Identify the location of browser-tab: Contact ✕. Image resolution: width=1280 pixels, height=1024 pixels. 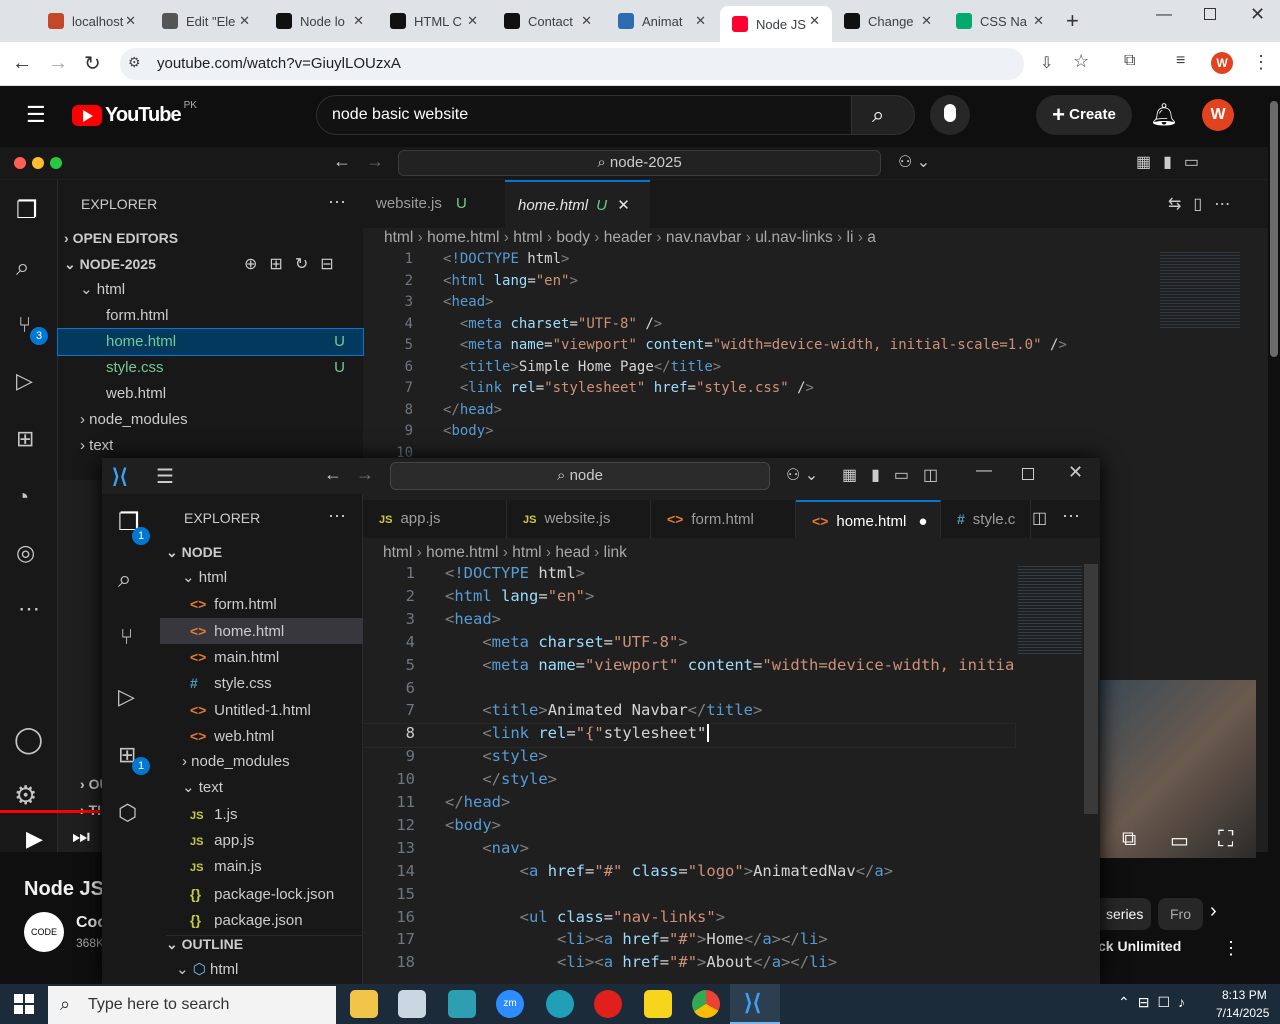
(548, 21).